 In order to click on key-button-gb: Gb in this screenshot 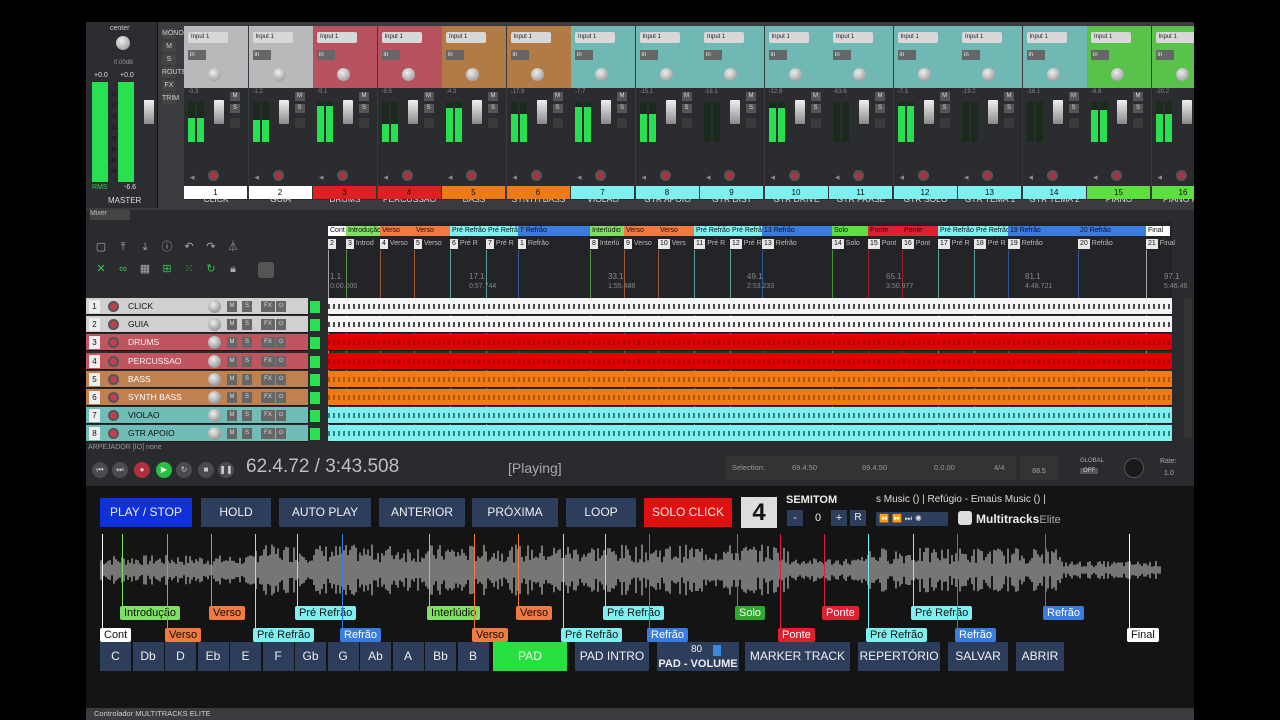, I will do `click(310, 656)`.